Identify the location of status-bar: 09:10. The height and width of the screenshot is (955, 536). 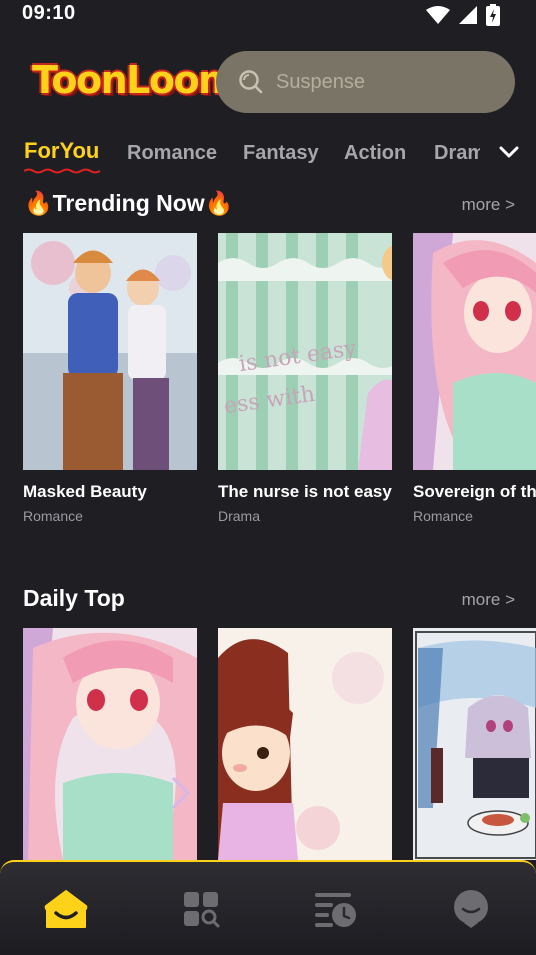
(268, 14).